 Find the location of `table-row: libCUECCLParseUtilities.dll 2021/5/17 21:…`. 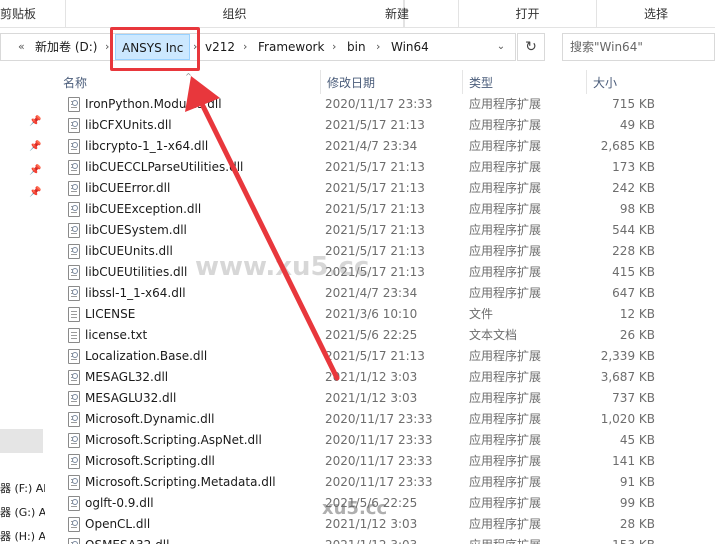

table-row: libCUECCLParseUtilities.dll 2021/5/17 21:… is located at coordinates (380, 167).